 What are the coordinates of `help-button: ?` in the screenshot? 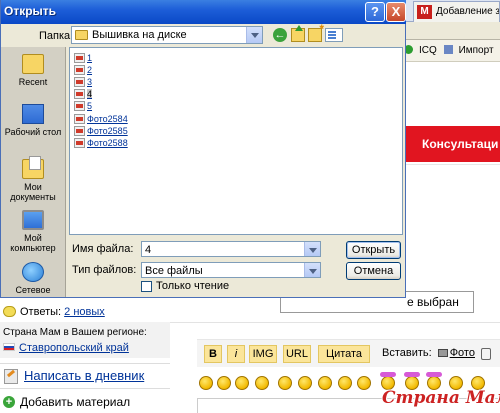 It's located at (375, 12).